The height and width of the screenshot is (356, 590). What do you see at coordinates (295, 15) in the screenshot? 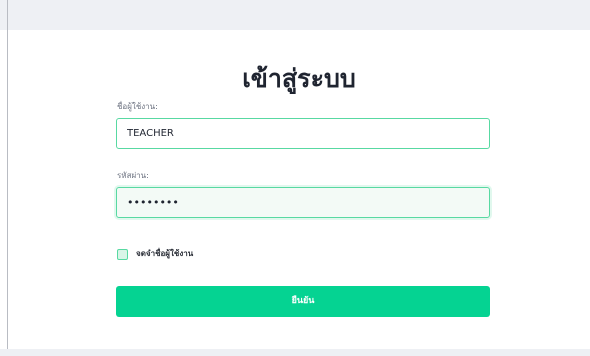
I see `top-band` at bounding box center [295, 15].